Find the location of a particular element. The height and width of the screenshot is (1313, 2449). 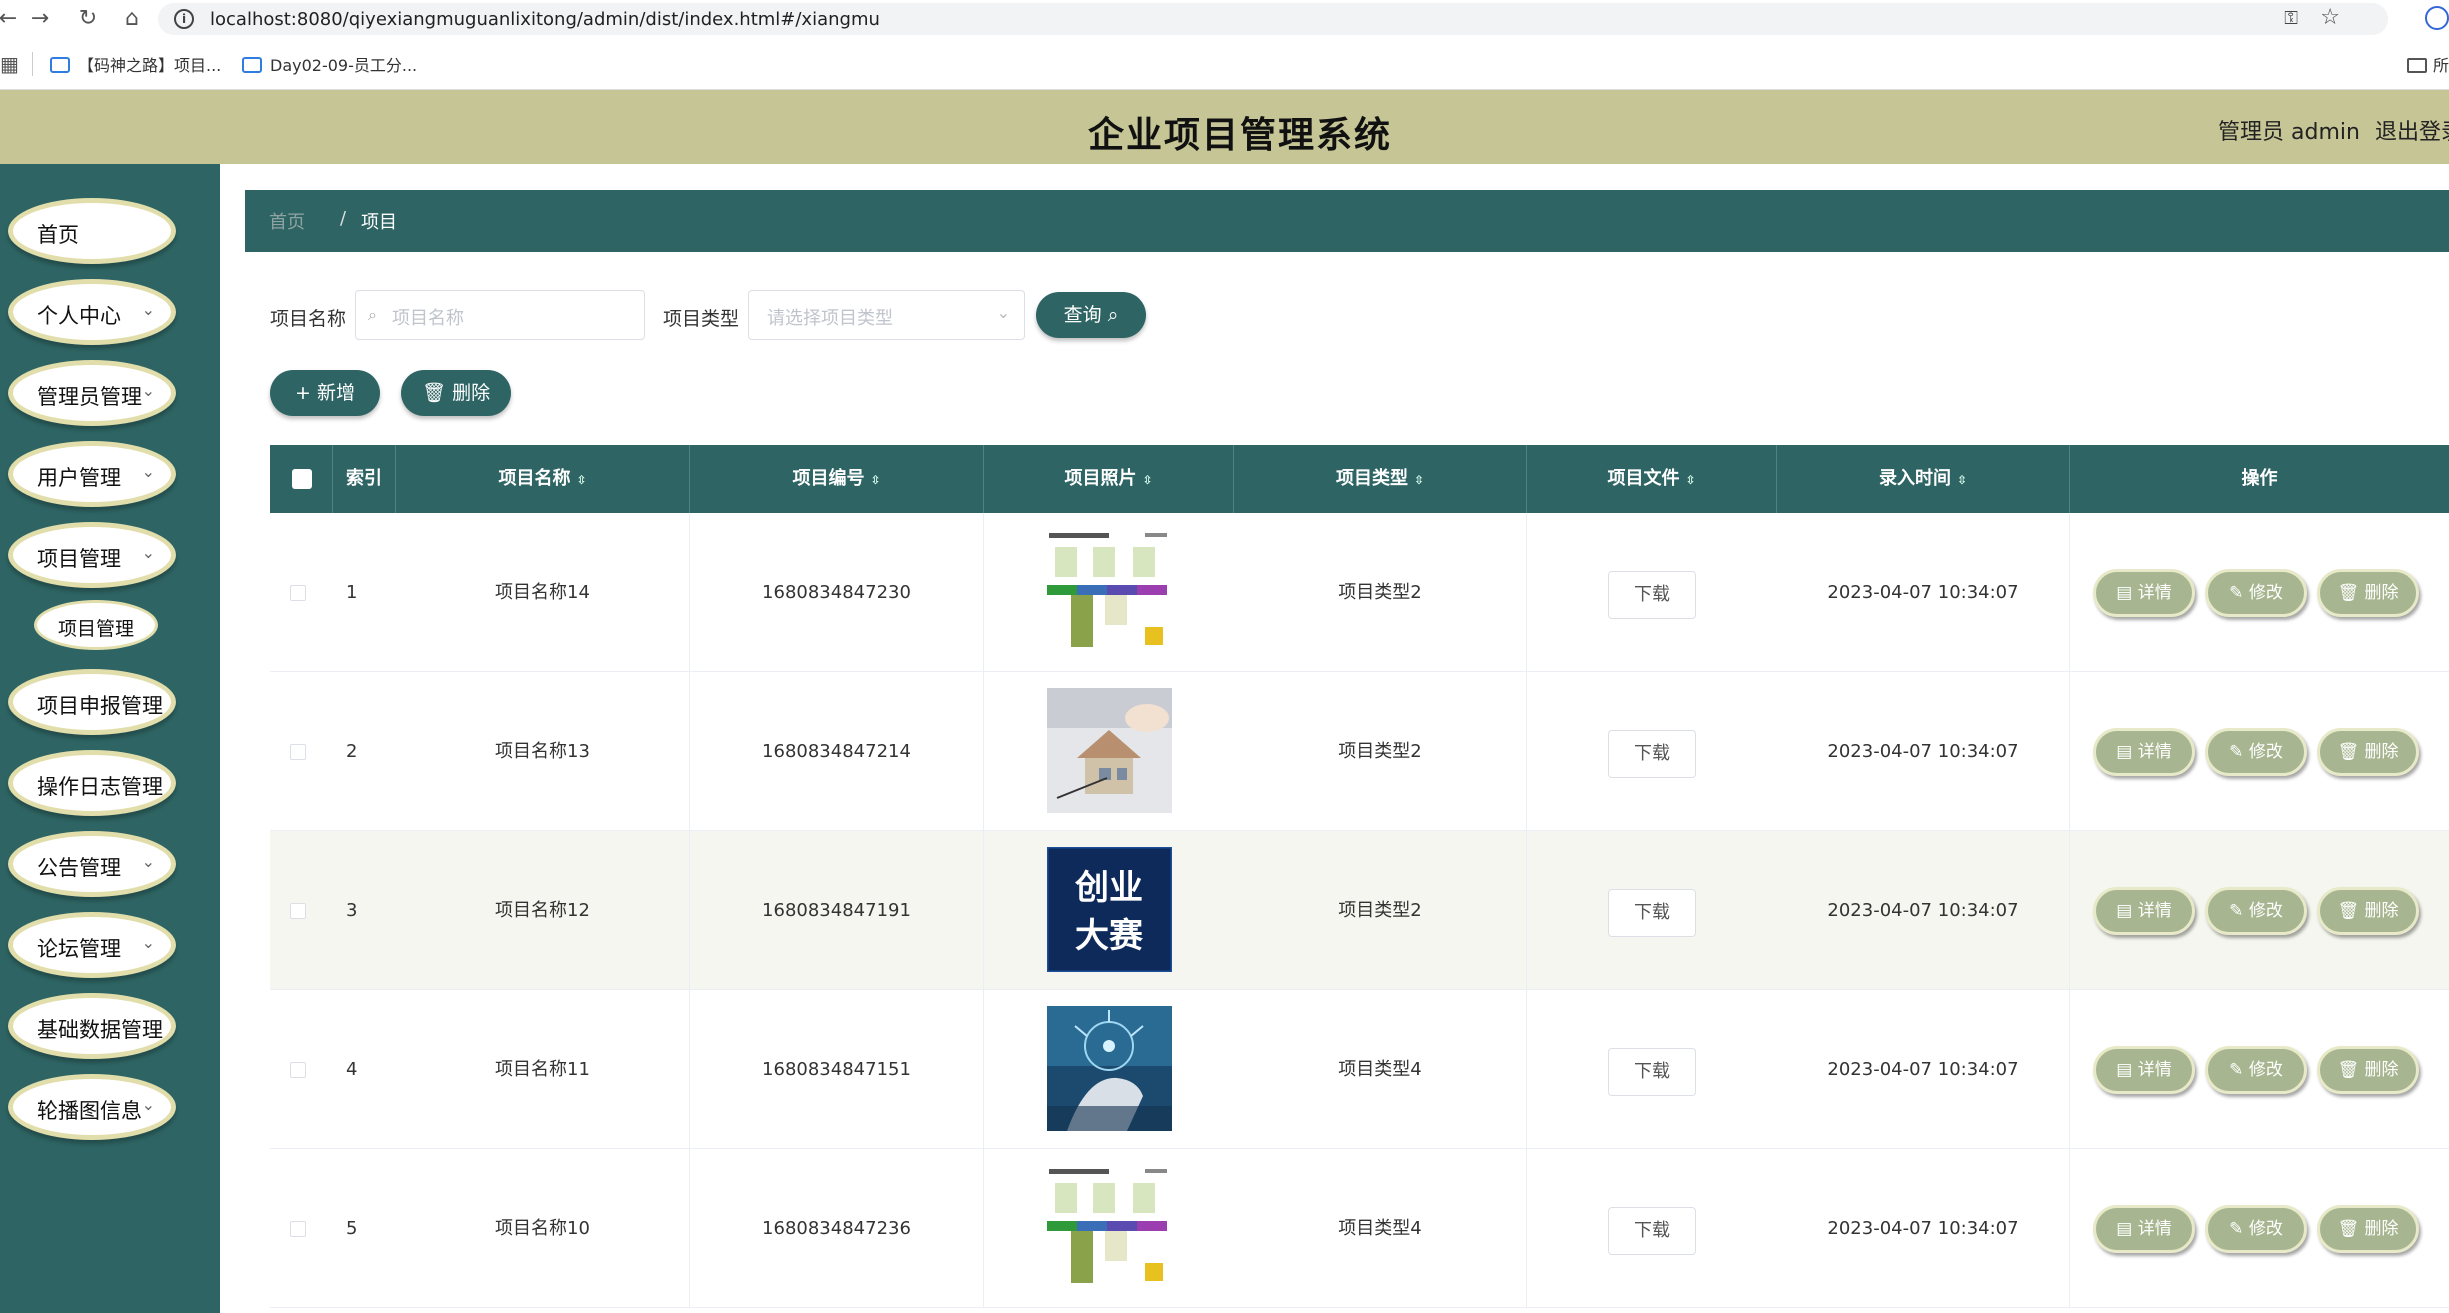

sidebar-item-carousel: 轮播图信息 ⌄ is located at coordinates (92, 1107).